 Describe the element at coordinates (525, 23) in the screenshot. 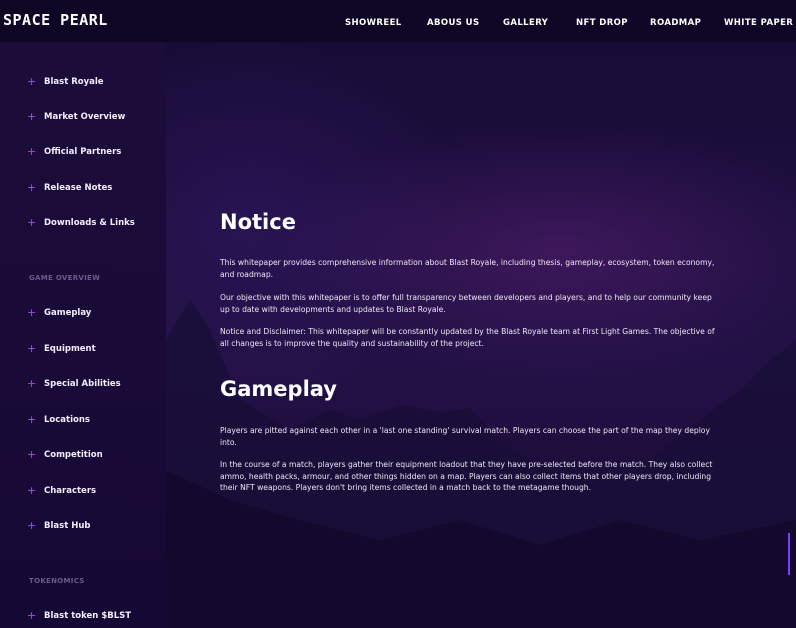

I see `nav-gallery: GALLERY` at that location.